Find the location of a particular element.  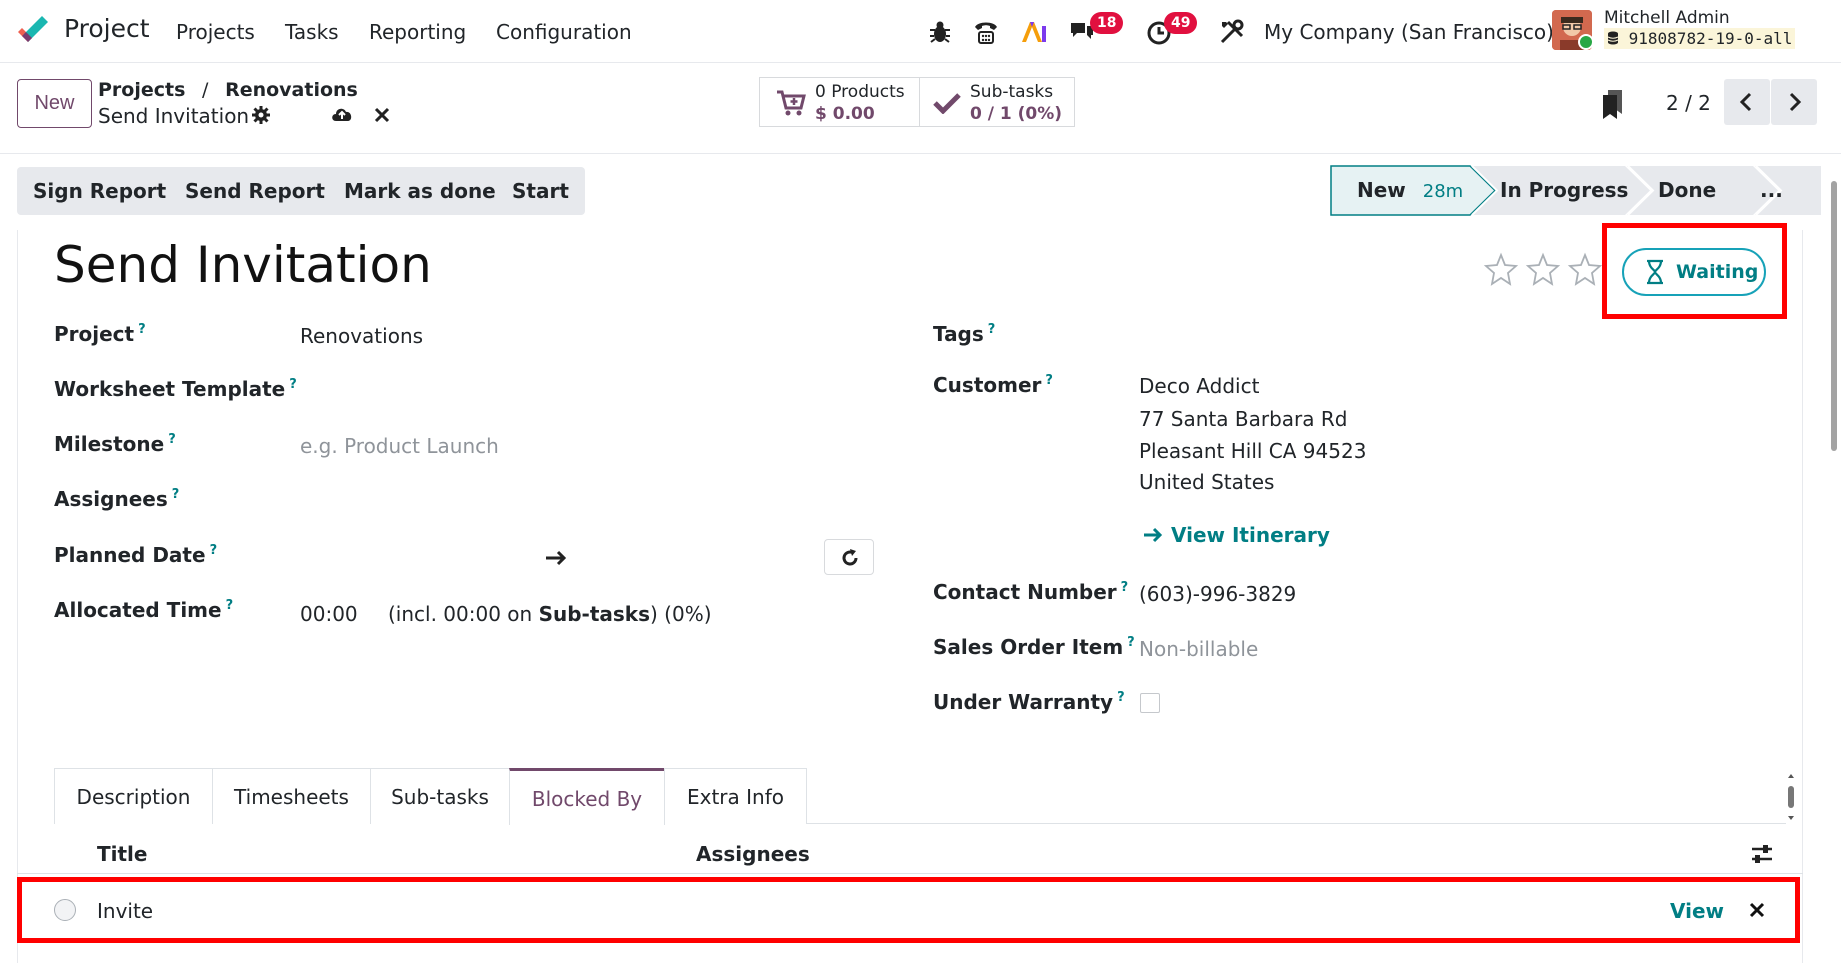

allocated-incl-prefix: (incl. 00:00 on is located at coordinates (463, 614).